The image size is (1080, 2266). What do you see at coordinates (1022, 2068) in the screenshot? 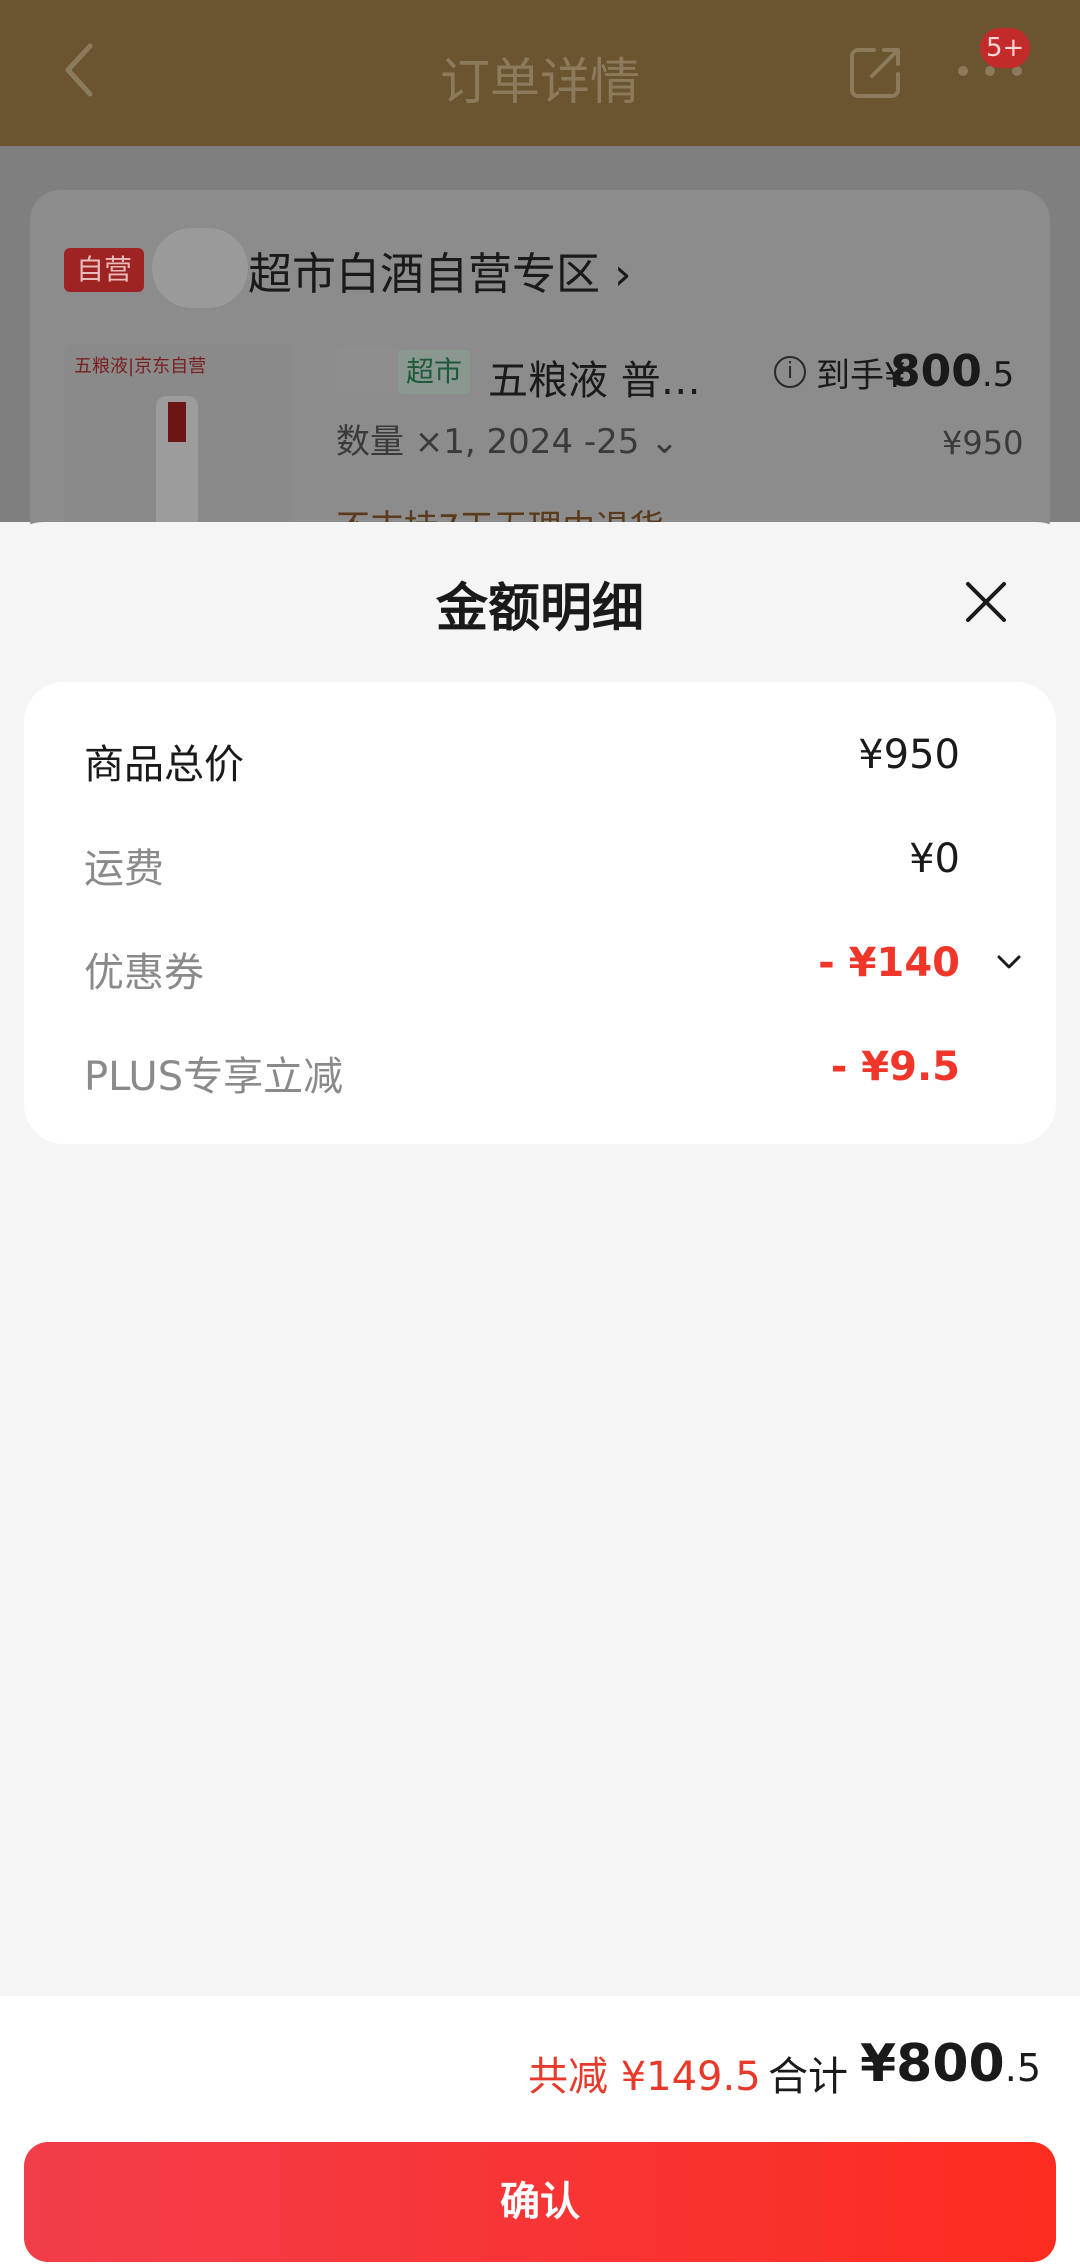
I see `total-amount-decimal: .5` at bounding box center [1022, 2068].